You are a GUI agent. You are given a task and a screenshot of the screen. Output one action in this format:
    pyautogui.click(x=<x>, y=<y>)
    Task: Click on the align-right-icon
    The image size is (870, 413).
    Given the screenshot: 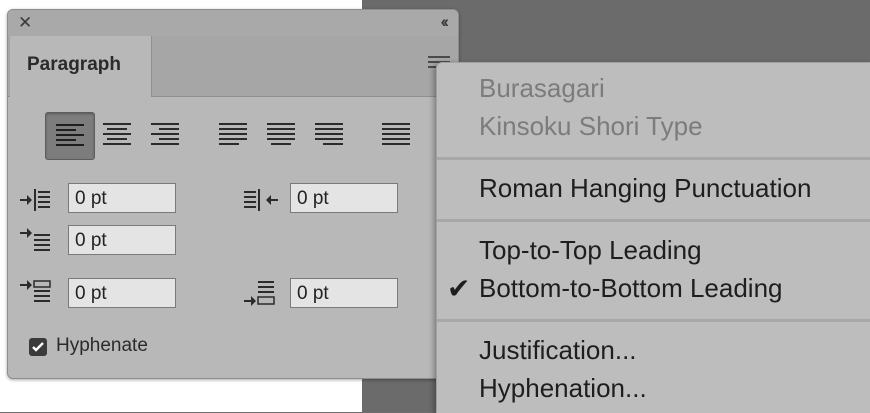 What is the action you would take?
    pyautogui.click(x=165, y=134)
    